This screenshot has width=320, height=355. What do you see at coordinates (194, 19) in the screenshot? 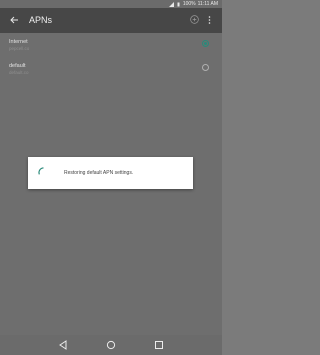
I see `add-icon` at bounding box center [194, 19].